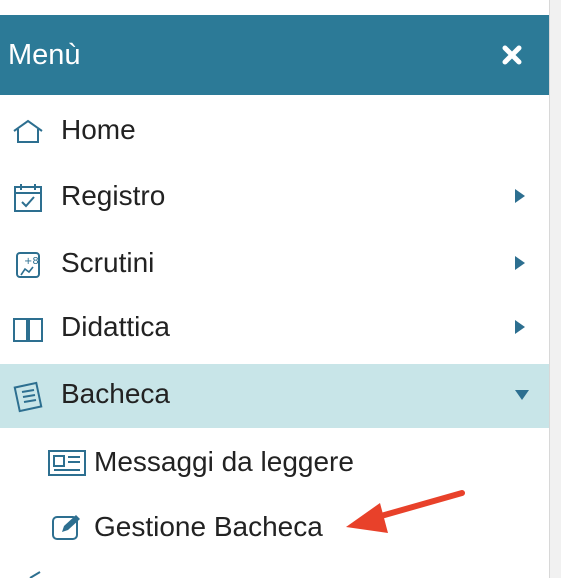  Describe the element at coordinates (113, 195) in the screenshot. I see `menu-item-label: Registro` at that location.